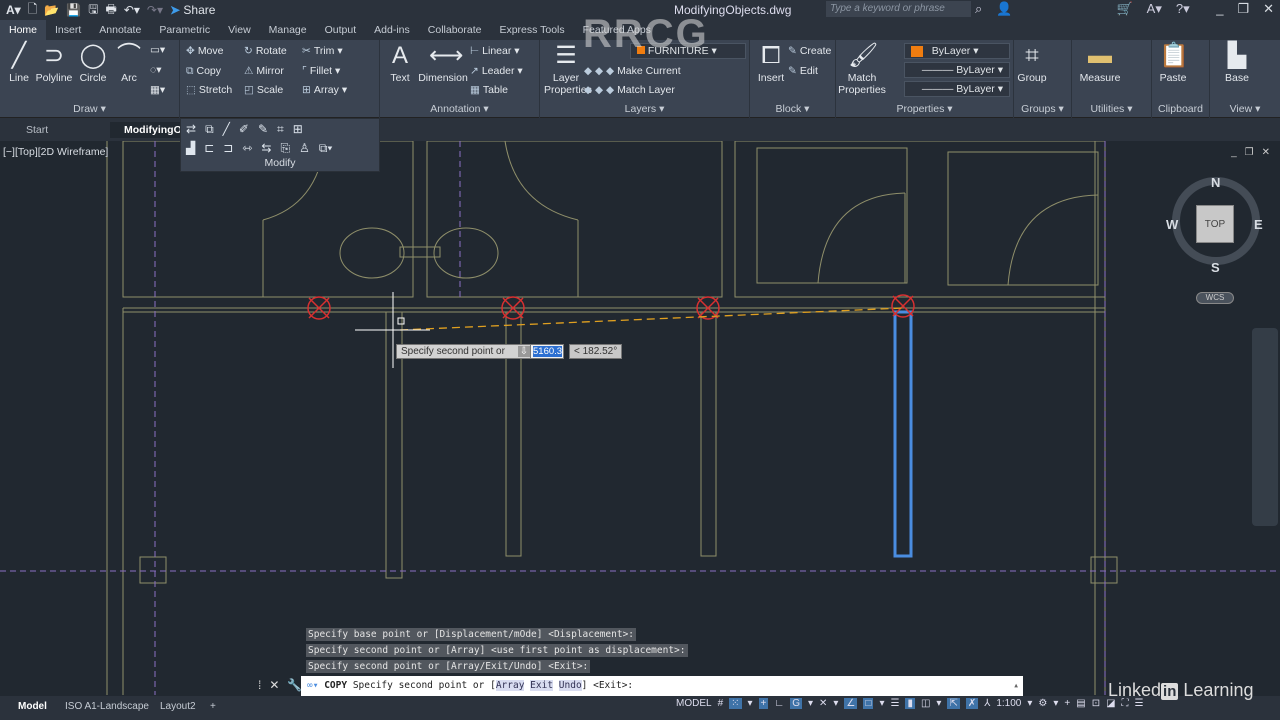  What do you see at coordinates (953, 703) in the screenshot?
I see `ucs-icon: ⇱` at bounding box center [953, 703].